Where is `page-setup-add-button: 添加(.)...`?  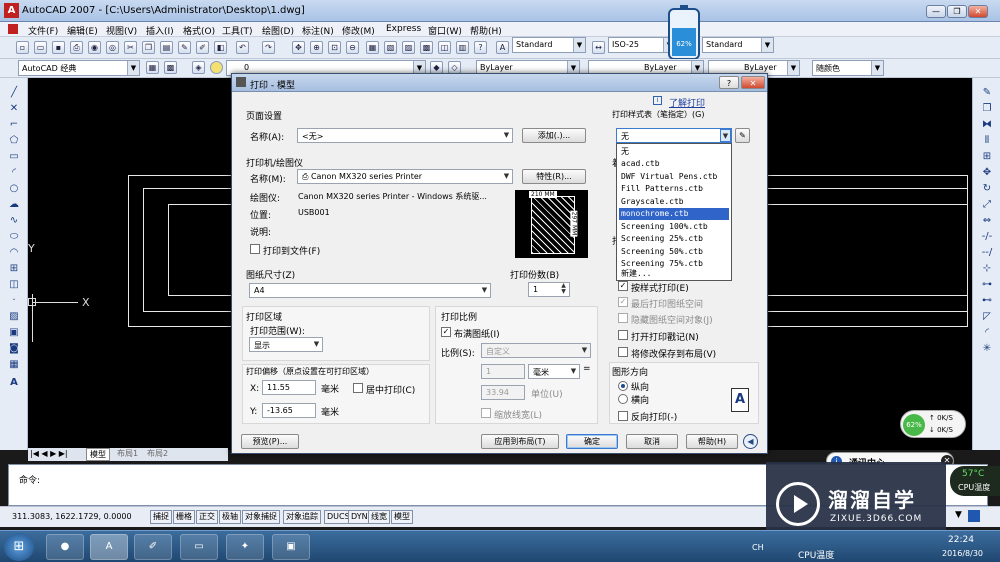 page-setup-add-button: 添加(.)... is located at coordinates (554, 135).